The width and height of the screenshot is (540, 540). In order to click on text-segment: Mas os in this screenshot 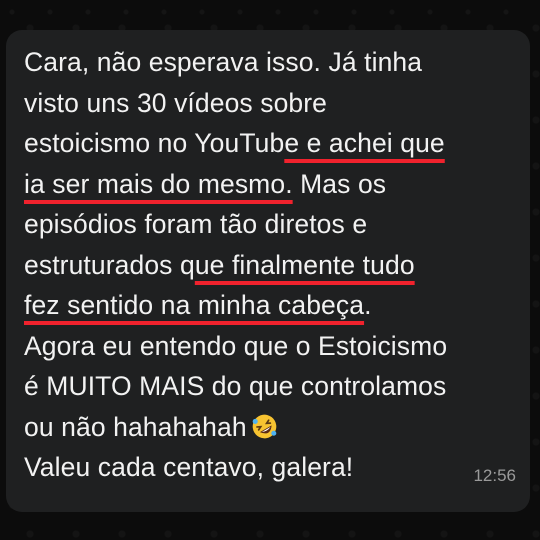, I will do `click(339, 183)`.